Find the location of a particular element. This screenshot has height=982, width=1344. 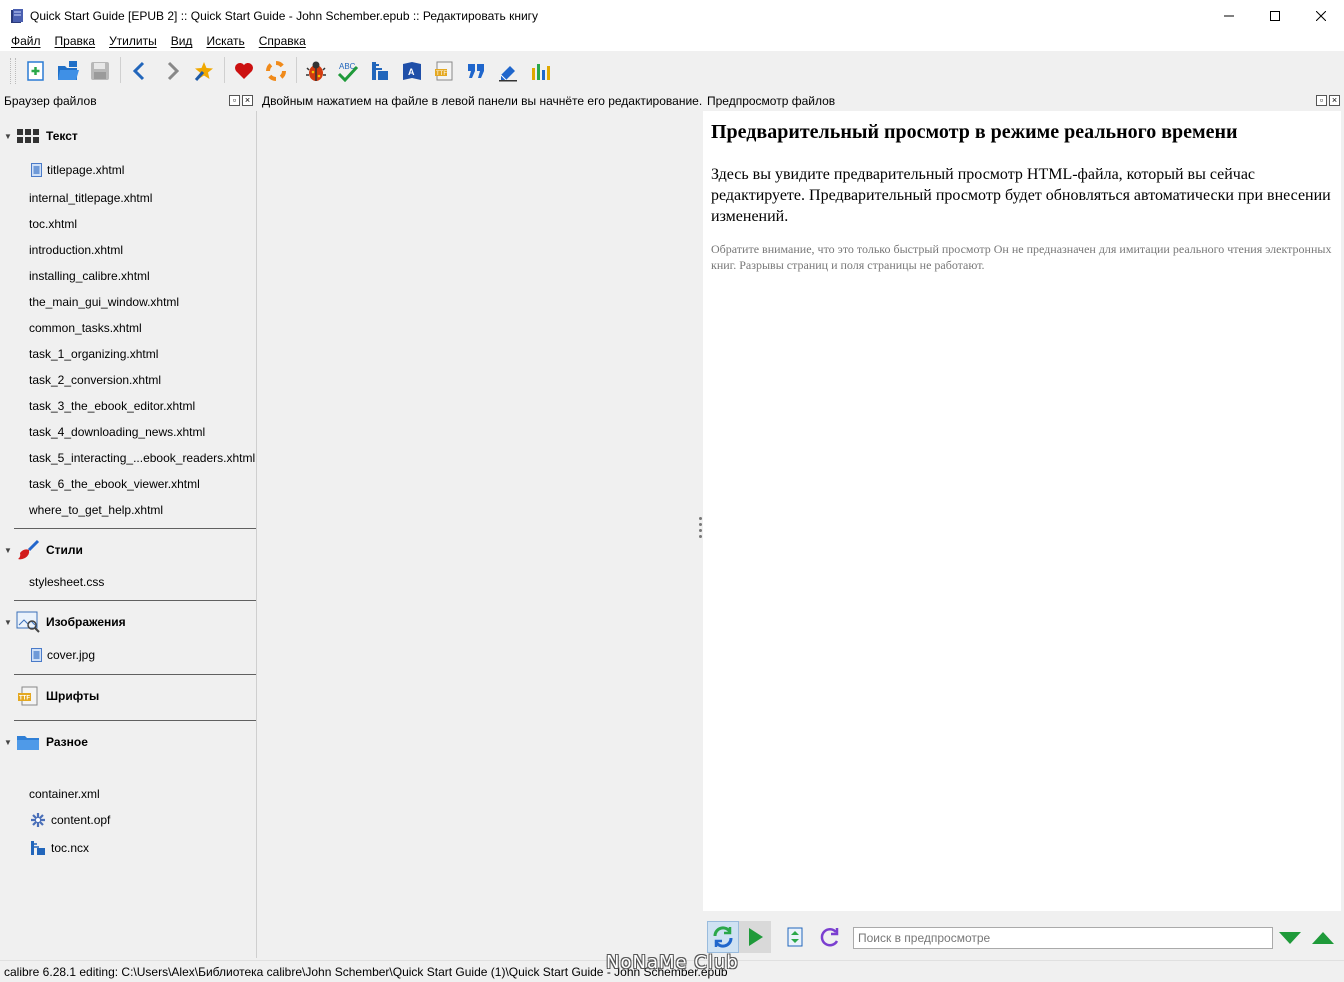

menu-search: Искать is located at coordinates (225, 41).